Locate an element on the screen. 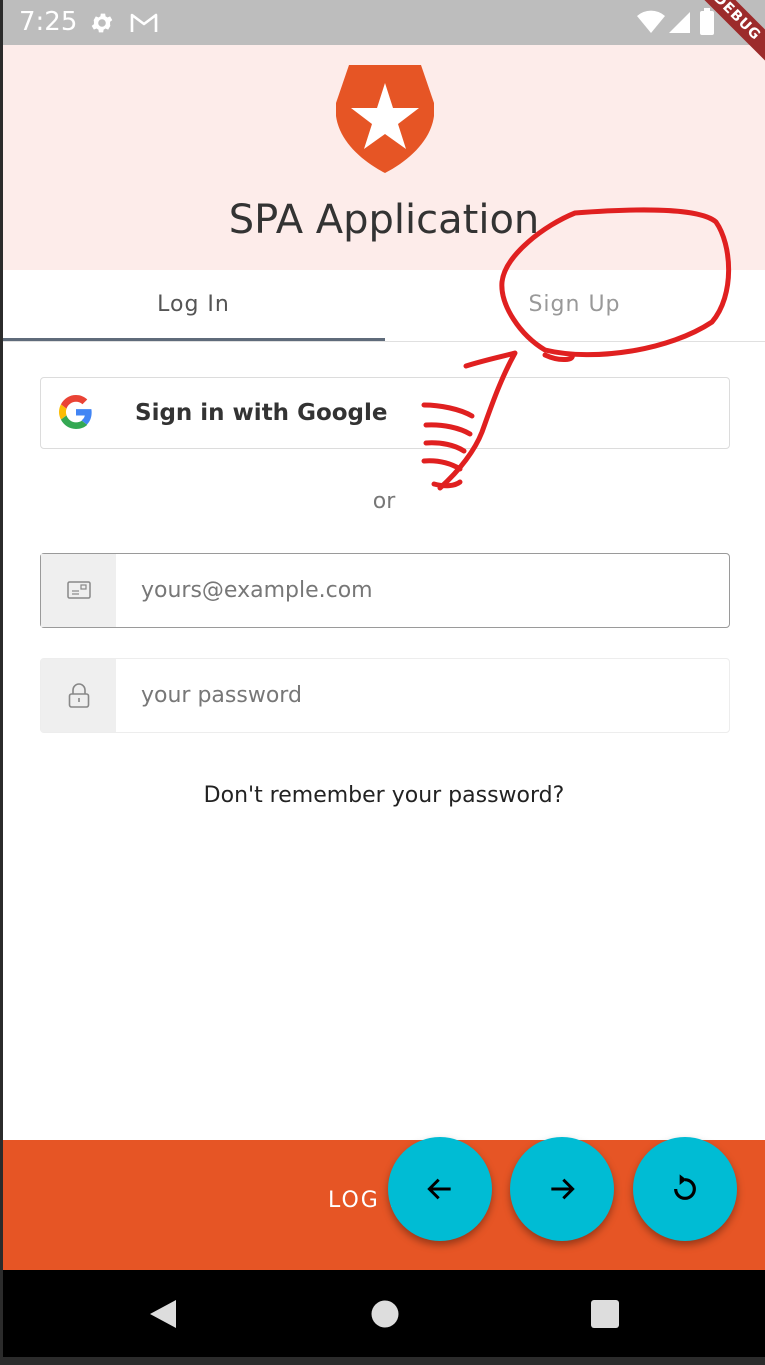  password-input is located at coordinates (426, 695).